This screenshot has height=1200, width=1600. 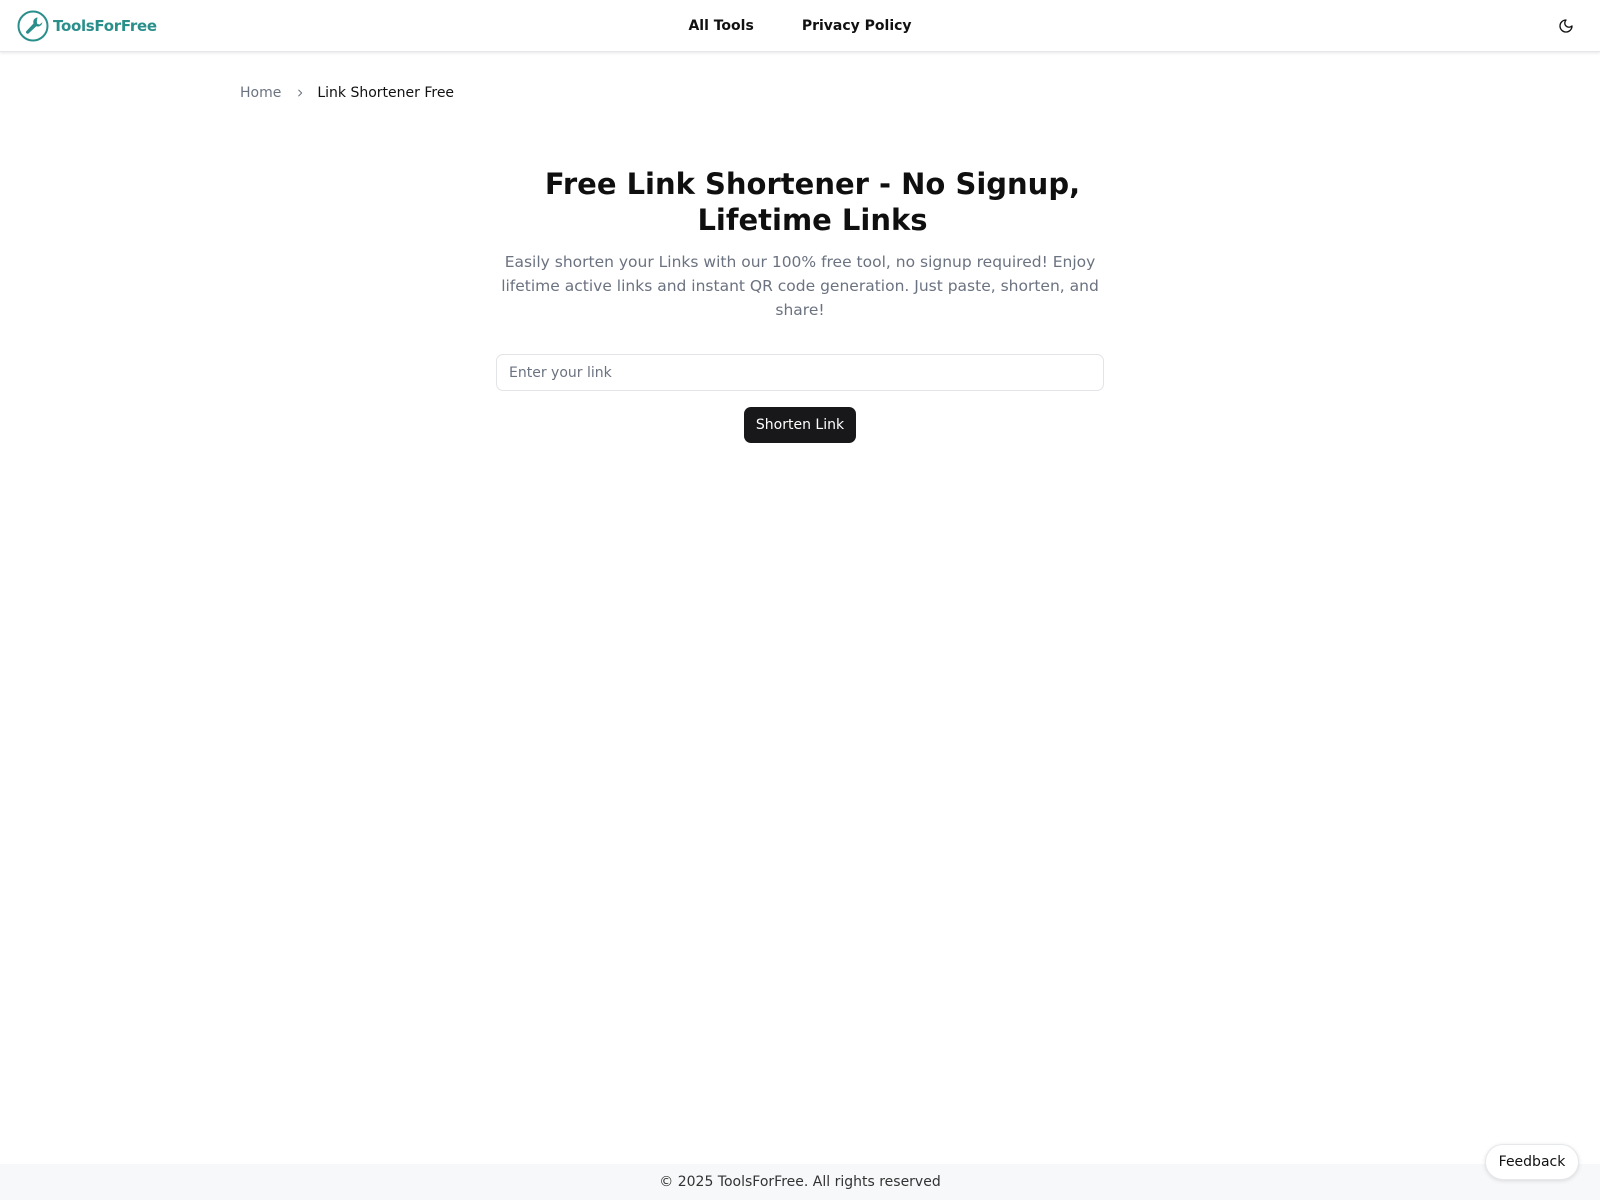 What do you see at coordinates (105, 26) in the screenshot?
I see `brand-name: ToolsForFree` at bounding box center [105, 26].